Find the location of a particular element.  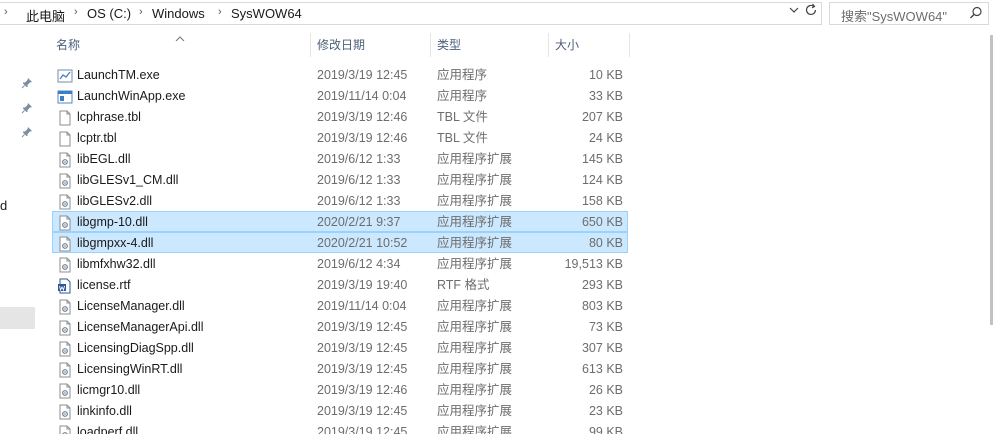

breadcrumb-this-pc: 此电脑 is located at coordinates (45, 15).